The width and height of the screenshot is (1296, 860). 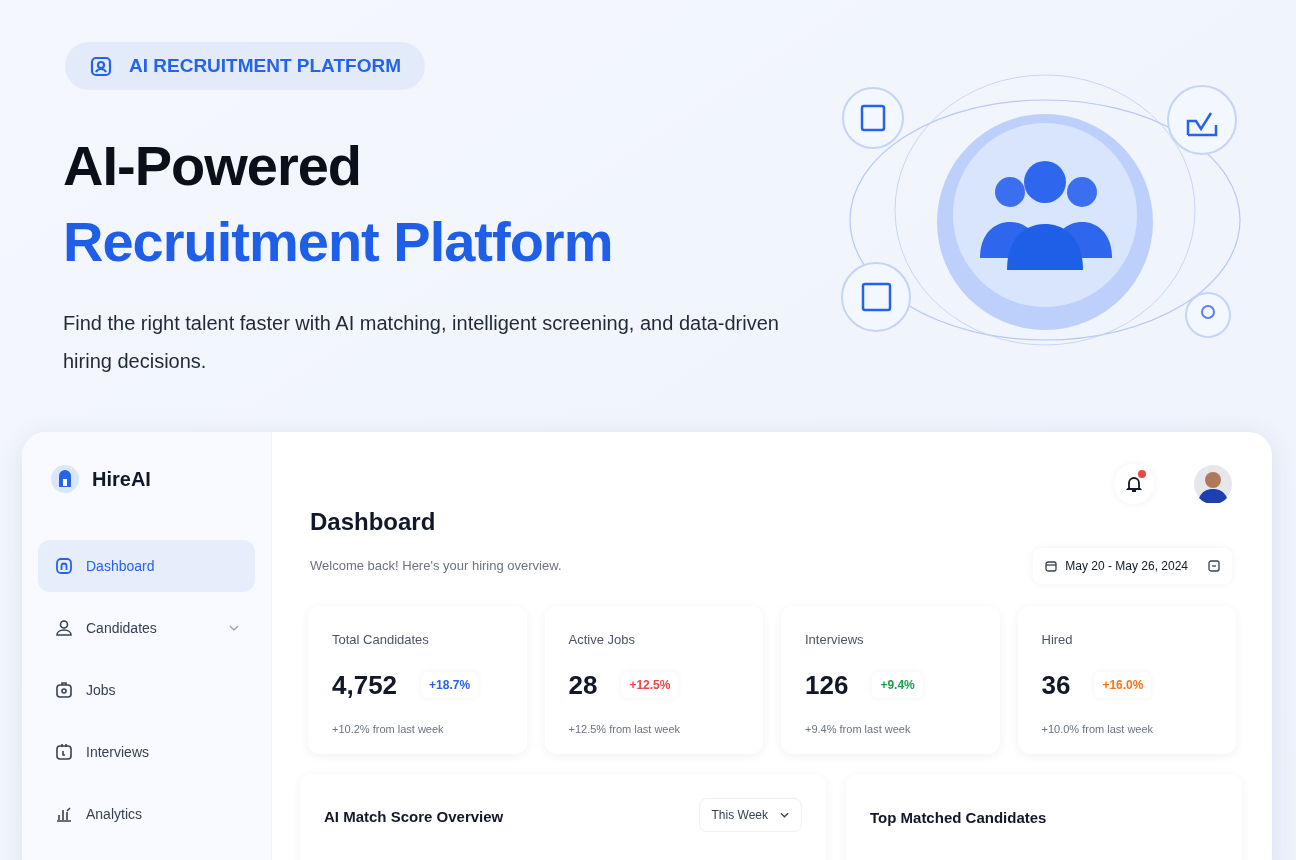 I want to click on notification-button, so click(x=1134, y=484).